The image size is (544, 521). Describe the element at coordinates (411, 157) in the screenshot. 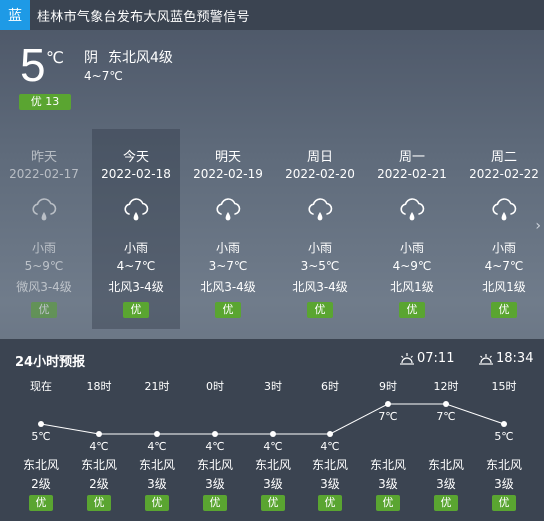

I see `day-name: 周一` at that location.